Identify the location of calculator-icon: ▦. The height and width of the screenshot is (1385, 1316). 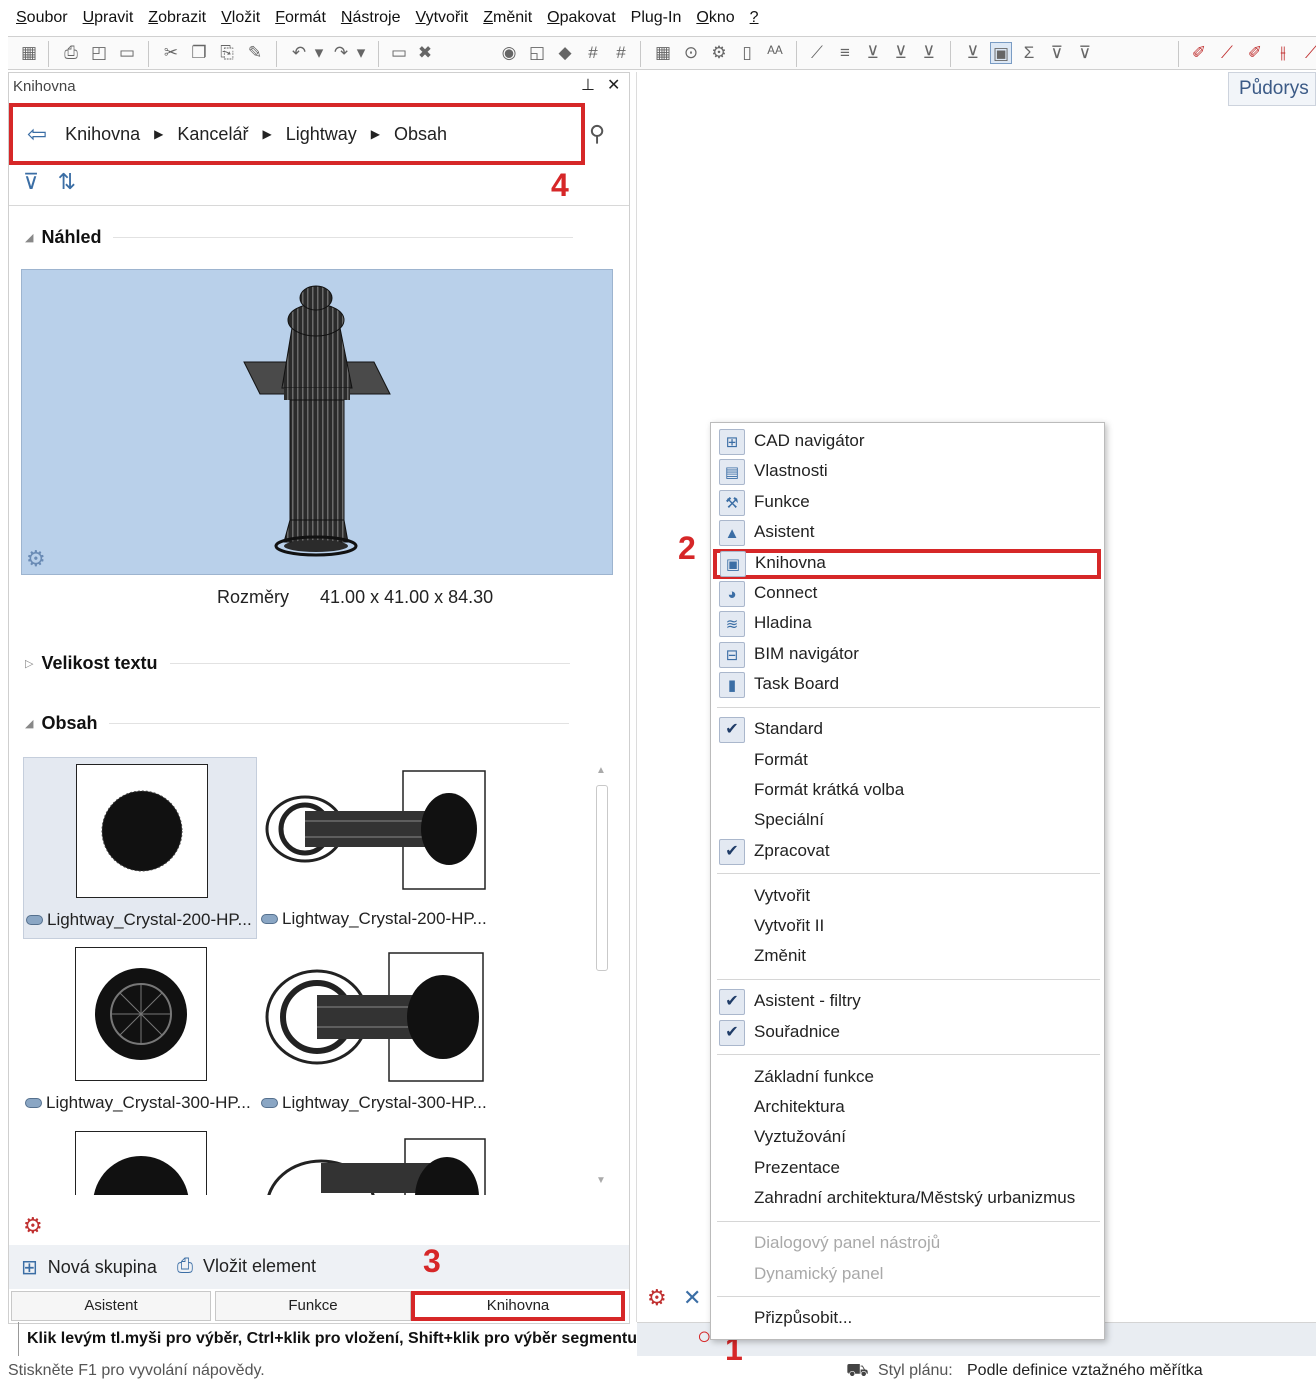
(663, 53).